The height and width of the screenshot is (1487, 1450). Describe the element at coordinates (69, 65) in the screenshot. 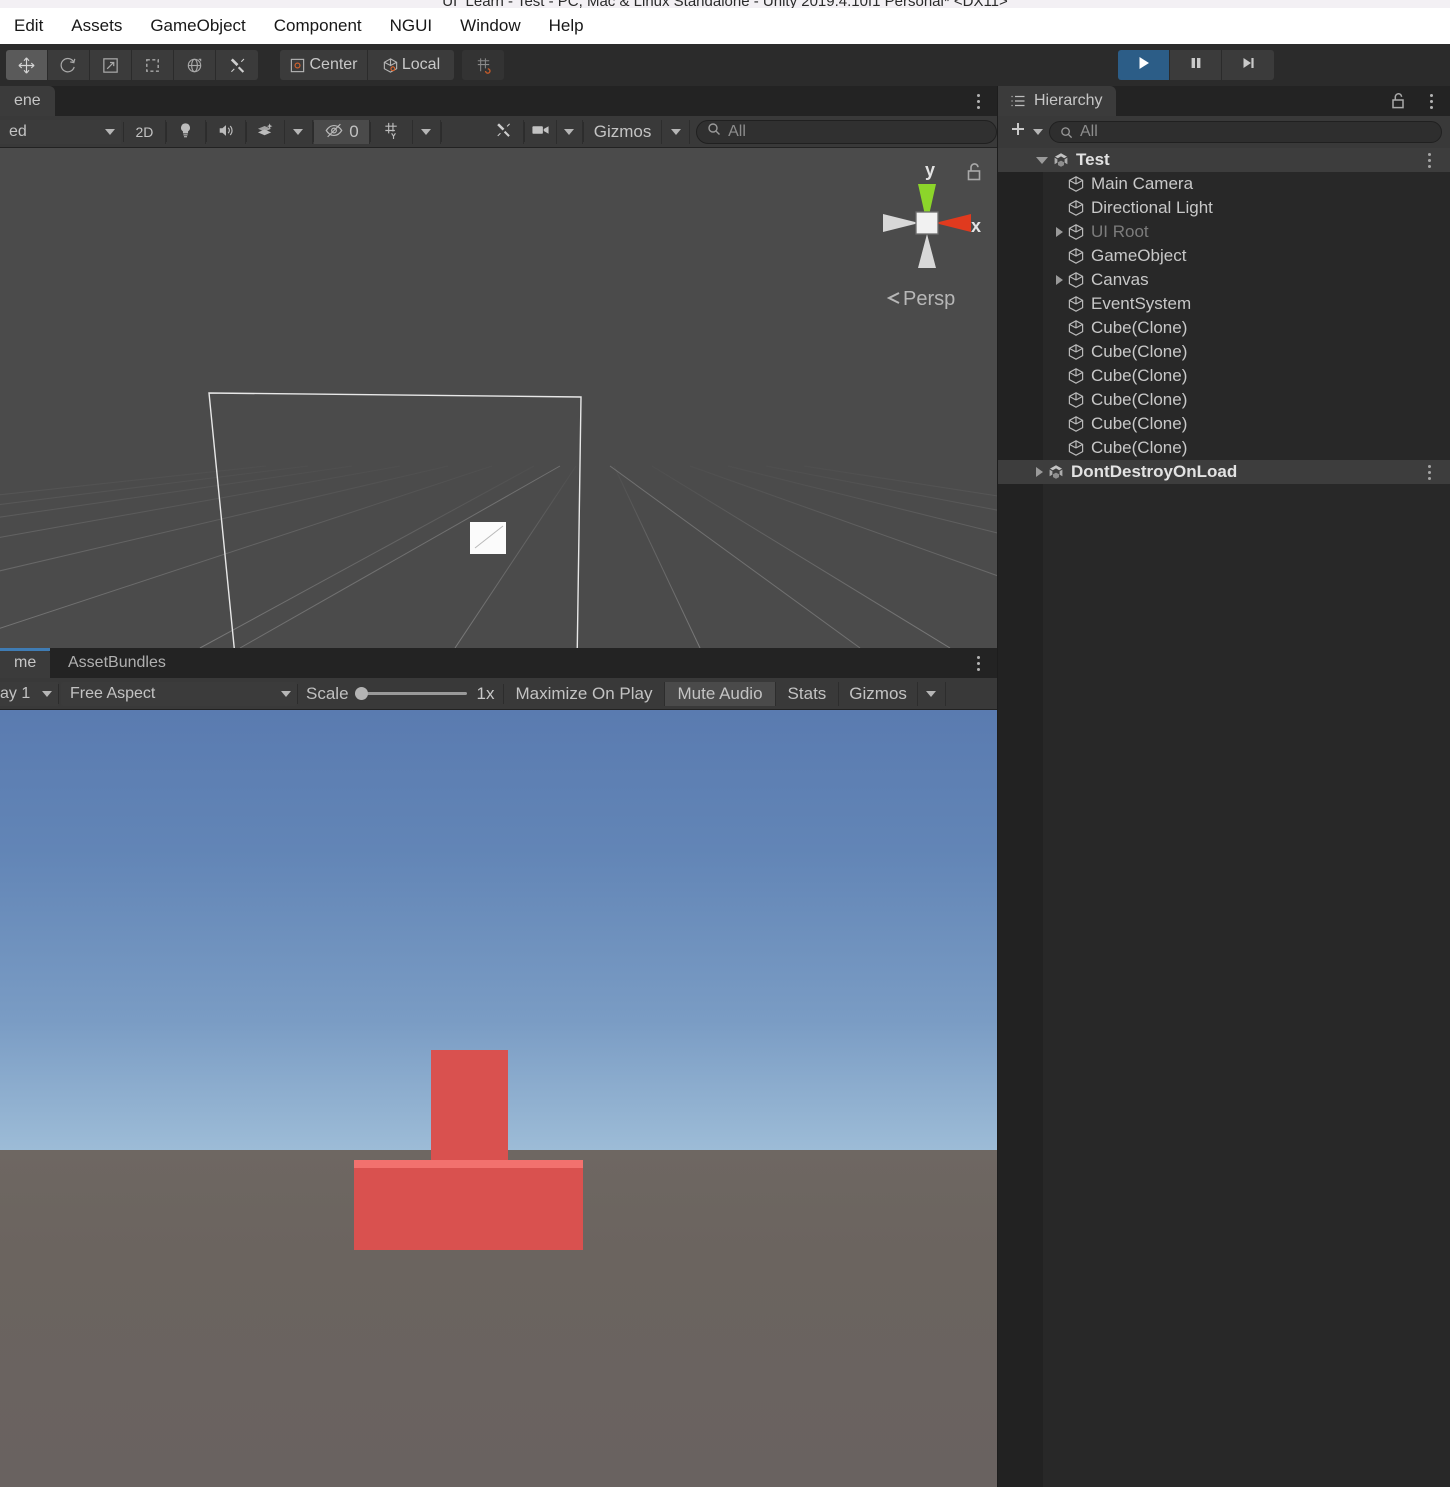

I see `rotate-tool-button` at that location.